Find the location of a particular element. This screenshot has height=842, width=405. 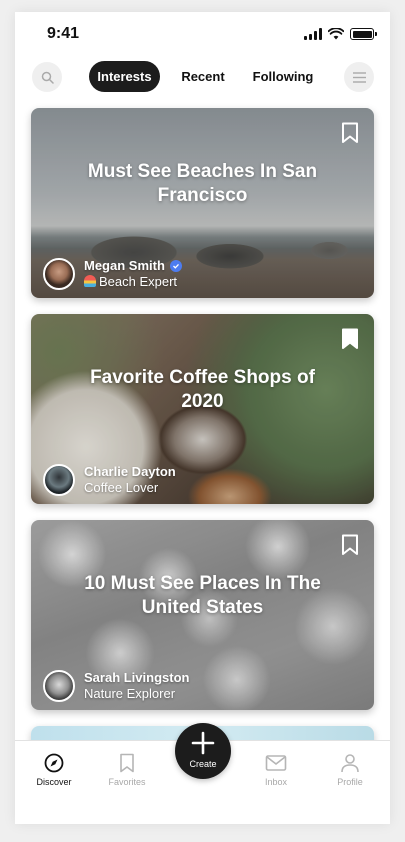

search-icon is located at coordinates (47, 77).